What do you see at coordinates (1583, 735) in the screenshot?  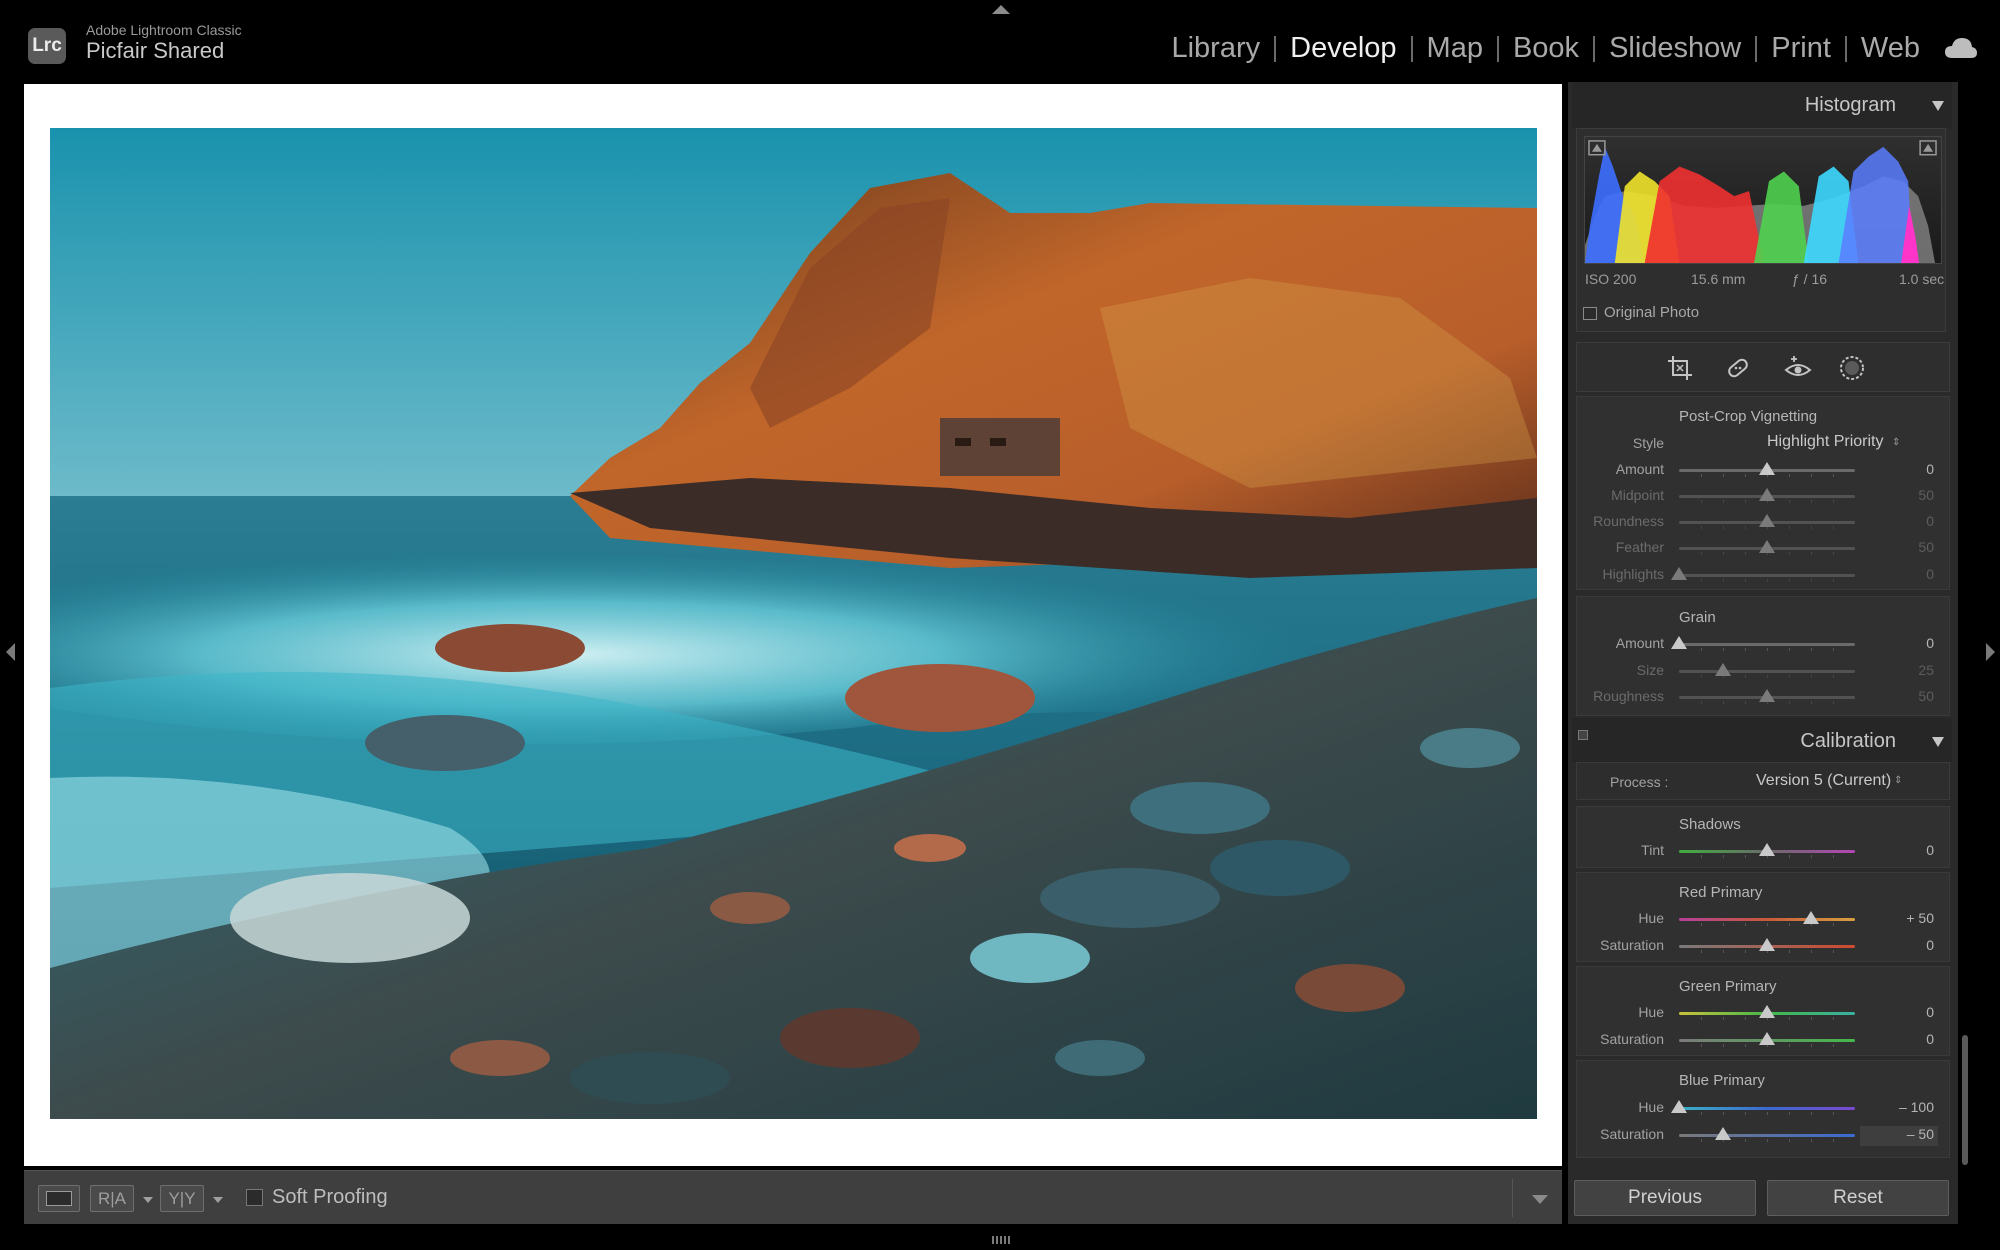 I see `calibration-toggle-switch` at bounding box center [1583, 735].